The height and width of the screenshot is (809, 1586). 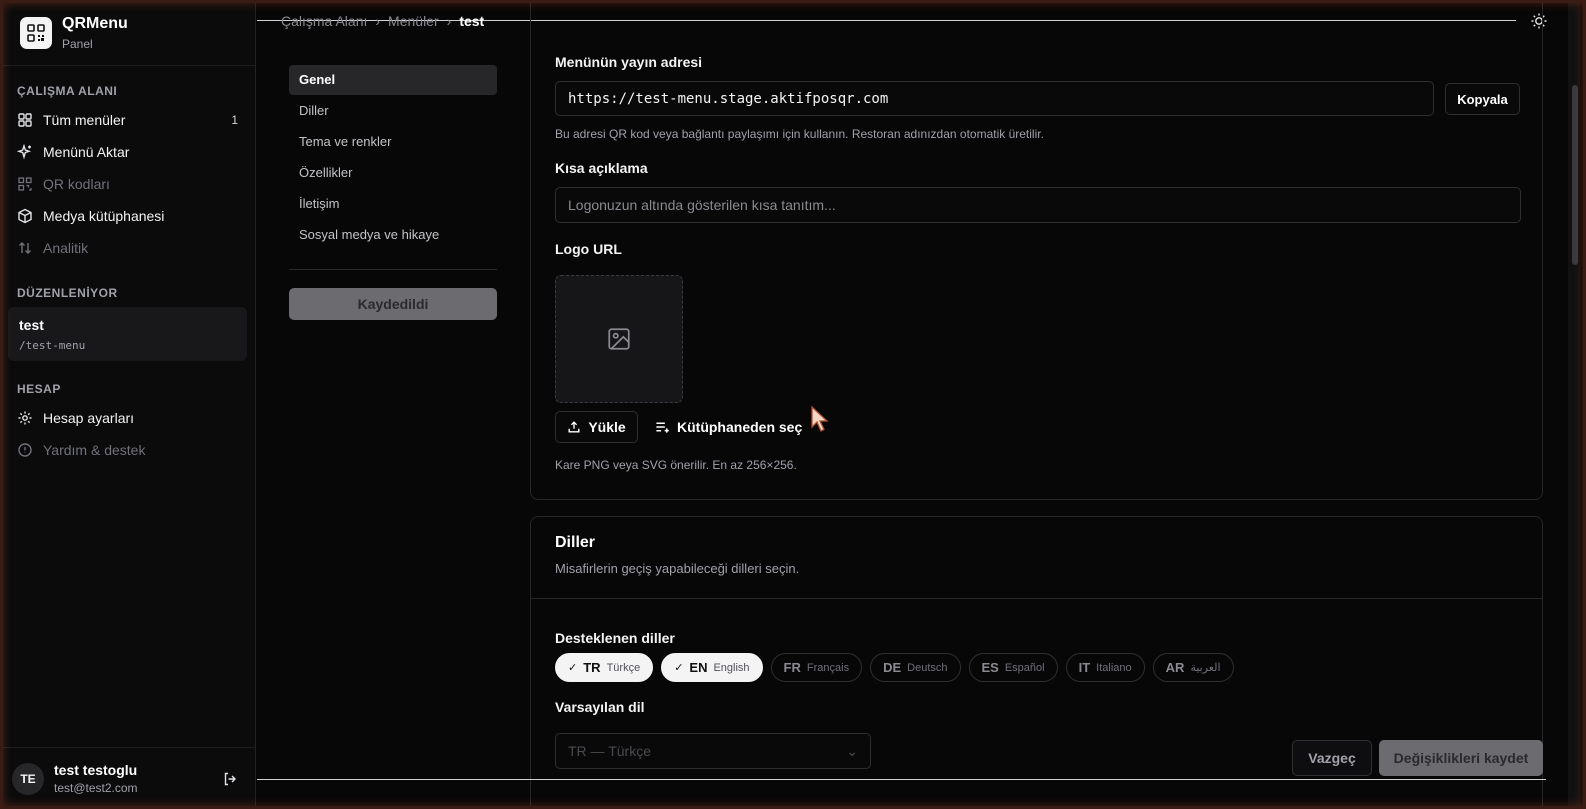 I want to click on default-lang-value: TR — Türkçe, so click(x=609, y=751).